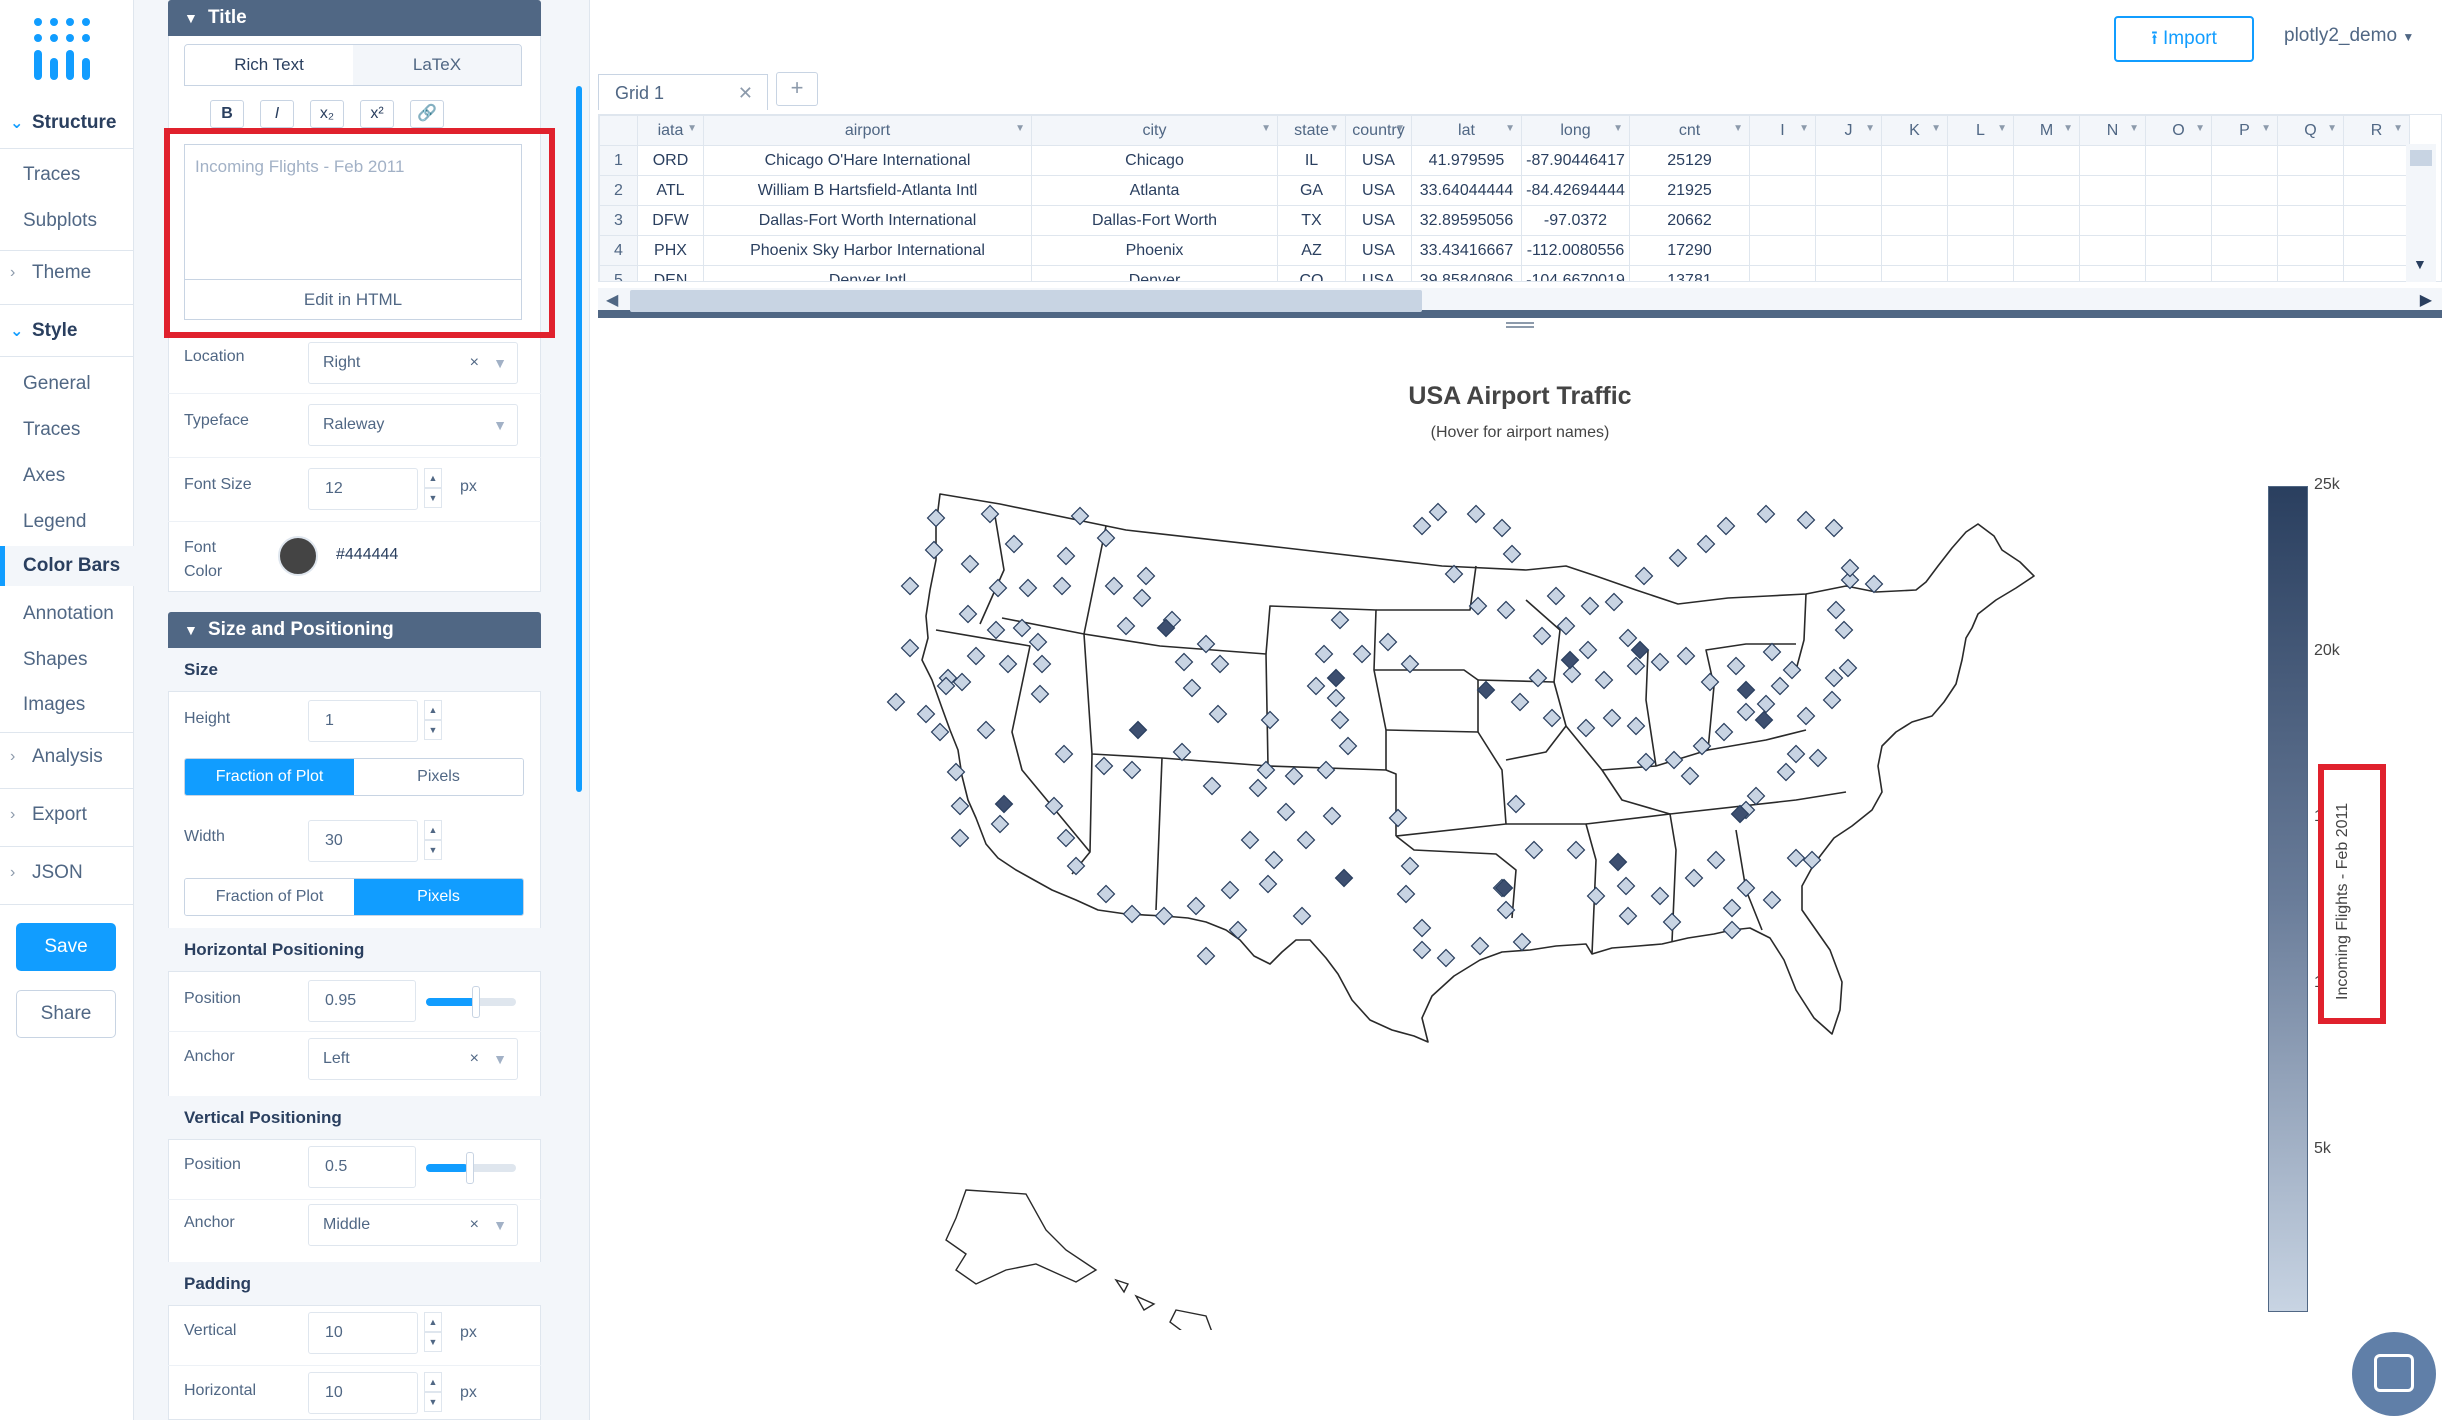 This screenshot has height=1420, width=2447. Describe the element at coordinates (1575, 273) in the screenshot. I see `table-cell: -104.6670019` at that location.